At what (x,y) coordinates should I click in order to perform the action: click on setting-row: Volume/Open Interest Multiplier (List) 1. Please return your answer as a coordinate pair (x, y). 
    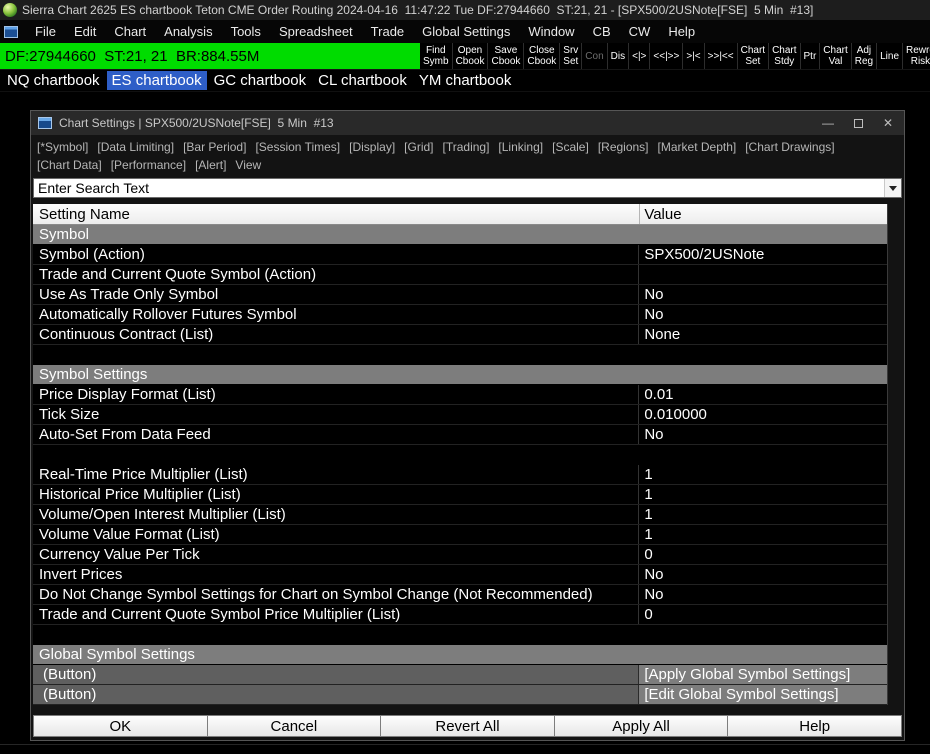
    Looking at the image, I should click on (460, 515).